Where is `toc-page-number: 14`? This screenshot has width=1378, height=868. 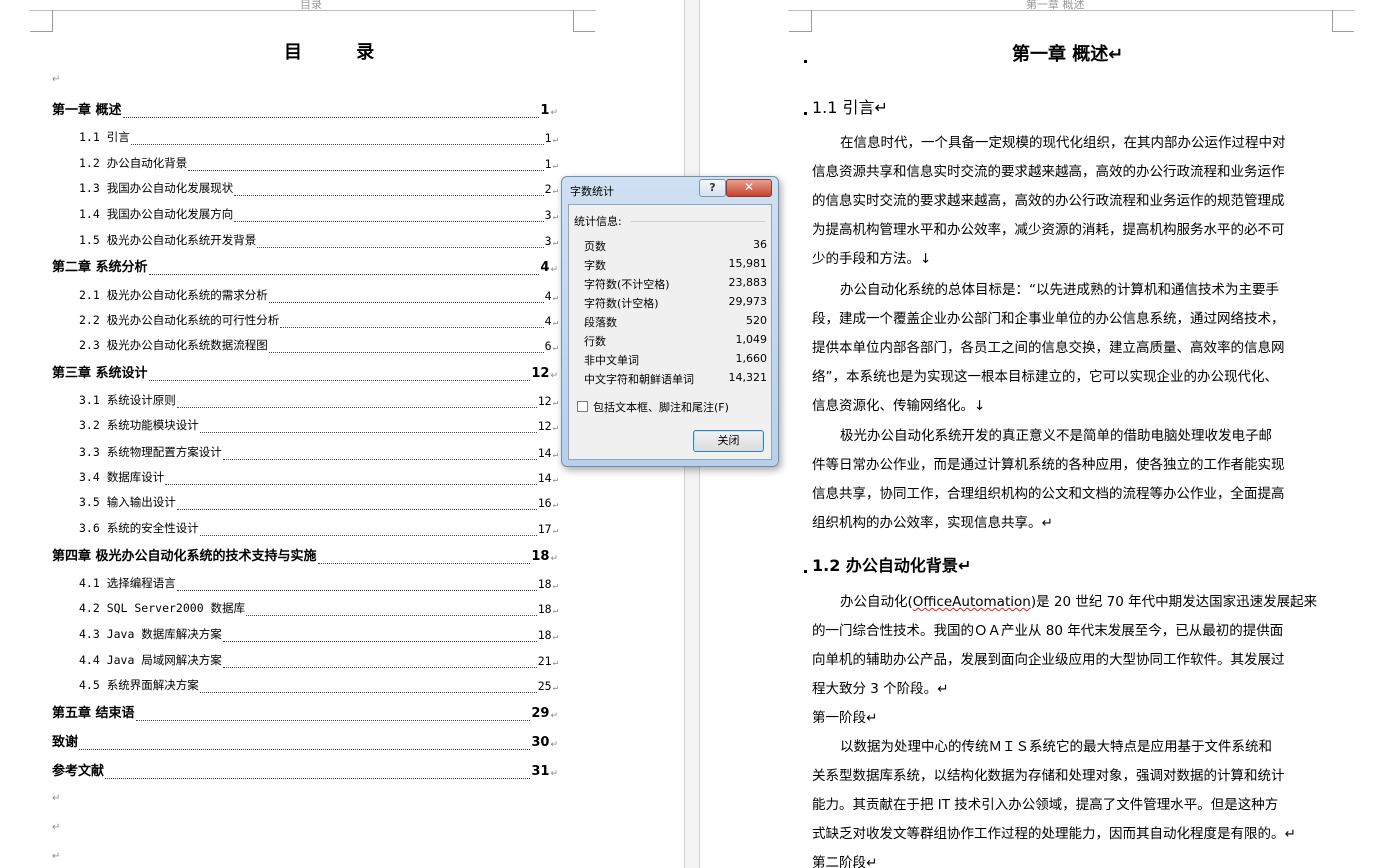 toc-page-number: 14 is located at coordinates (544, 453).